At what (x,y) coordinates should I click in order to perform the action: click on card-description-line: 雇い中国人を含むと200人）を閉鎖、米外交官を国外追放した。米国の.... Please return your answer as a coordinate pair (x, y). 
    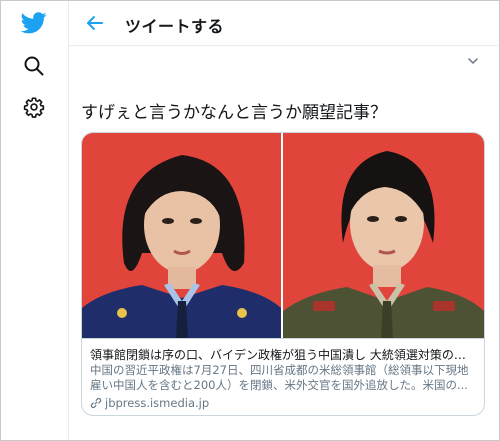
    Looking at the image, I should click on (279, 385).